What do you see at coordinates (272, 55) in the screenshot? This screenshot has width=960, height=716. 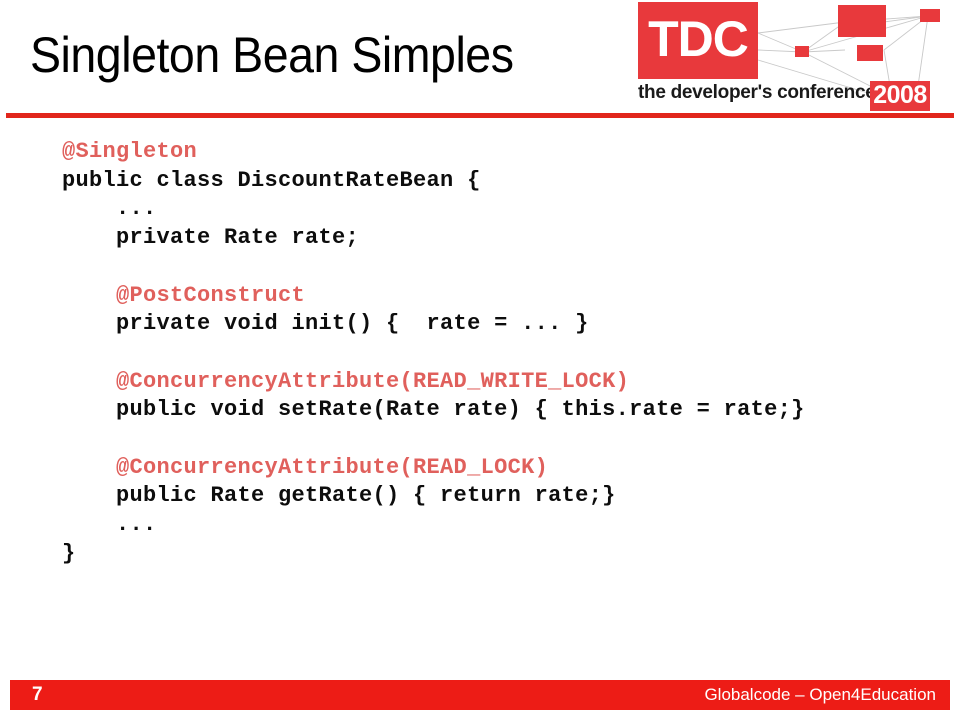 I see `page-title: Singleton Bean Simples` at bounding box center [272, 55].